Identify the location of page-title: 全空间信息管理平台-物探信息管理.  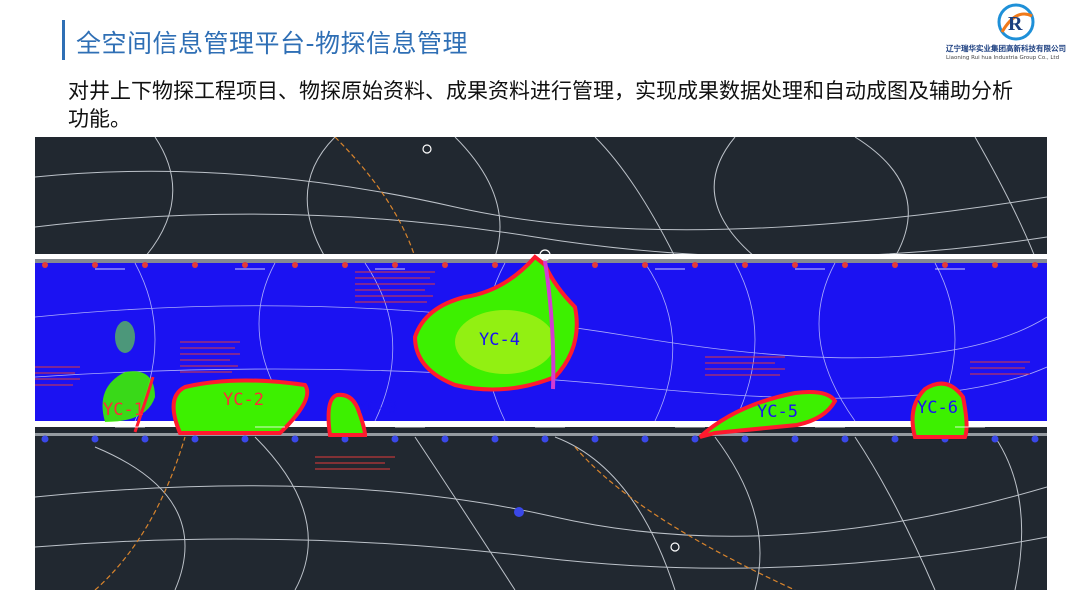
(272, 43).